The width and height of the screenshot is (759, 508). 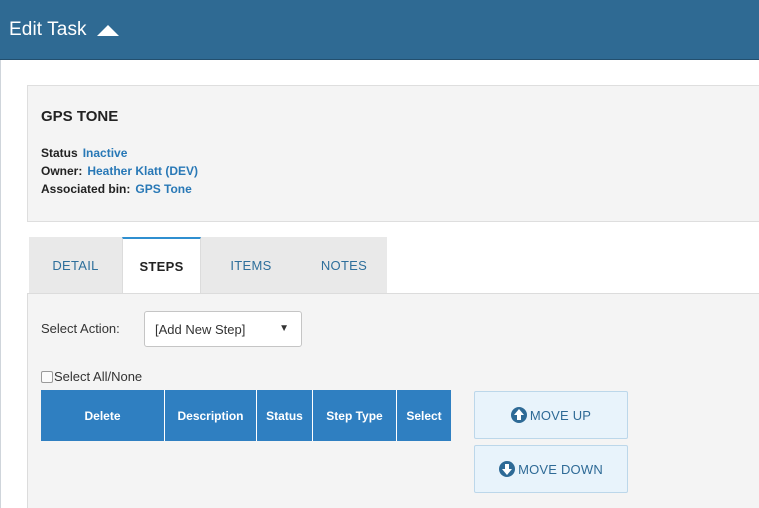 What do you see at coordinates (200, 329) in the screenshot?
I see `select-action-value: [Add New Step]` at bounding box center [200, 329].